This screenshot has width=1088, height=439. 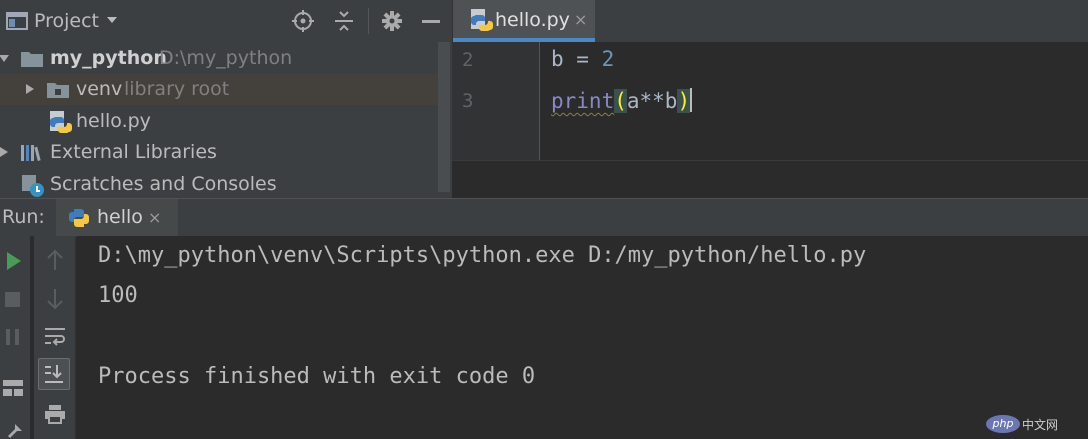 What do you see at coordinates (79, 218) in the screenshot?
I see `python-icon` at bounding box center [79, 218].